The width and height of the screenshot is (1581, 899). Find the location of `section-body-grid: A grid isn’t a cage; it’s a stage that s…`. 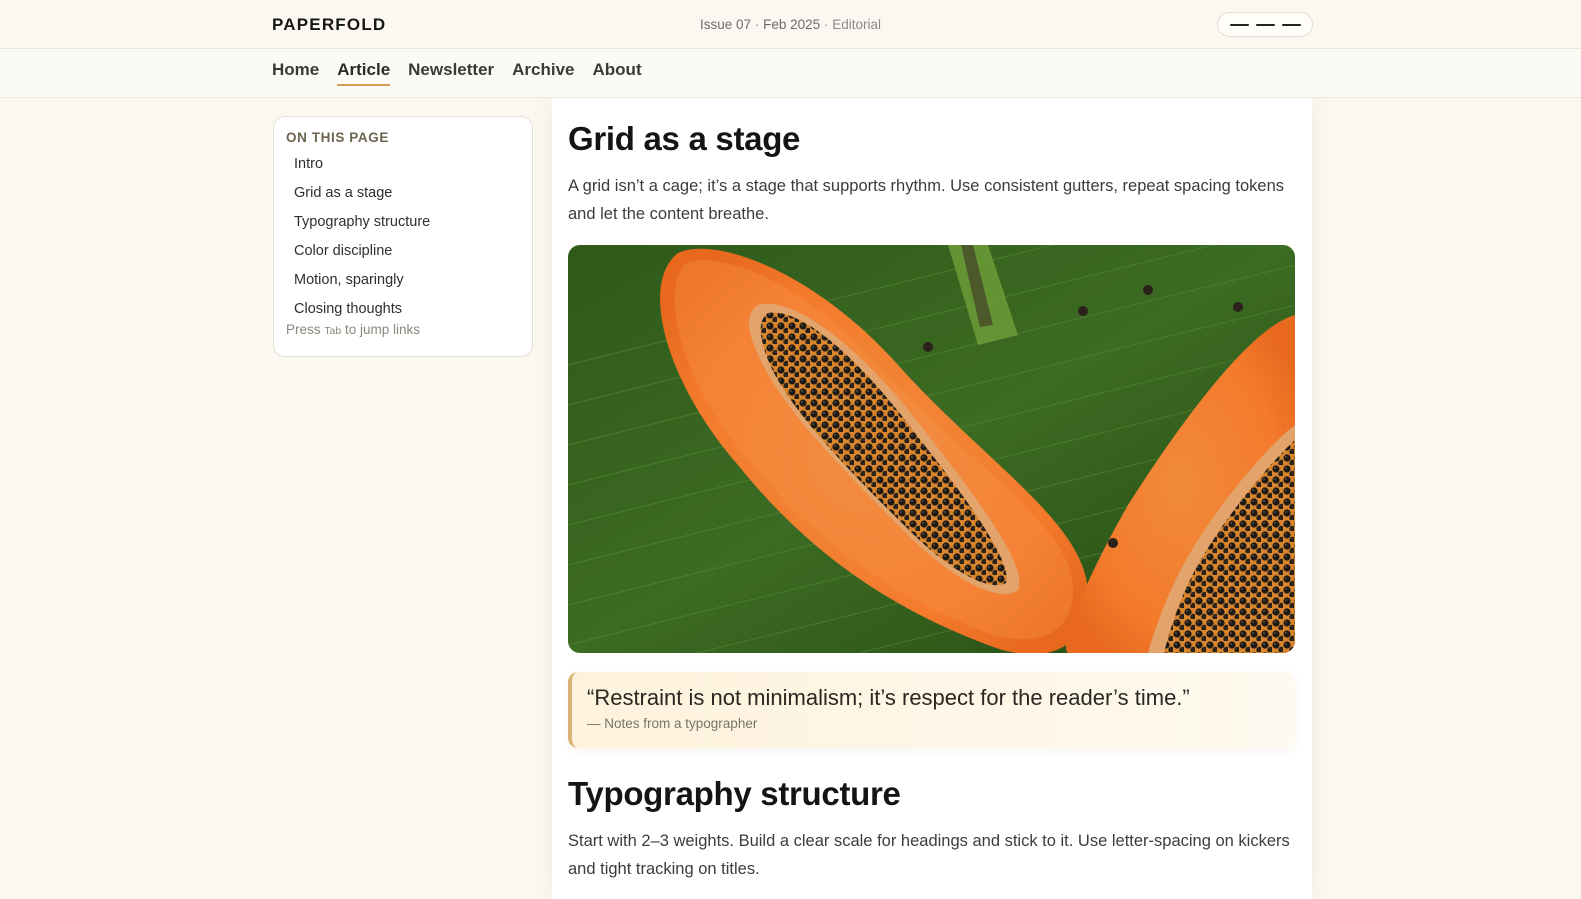

section-body-grid: A grid isn’t a cage; it’s a stage that s… is located at coordinates (926, 200).